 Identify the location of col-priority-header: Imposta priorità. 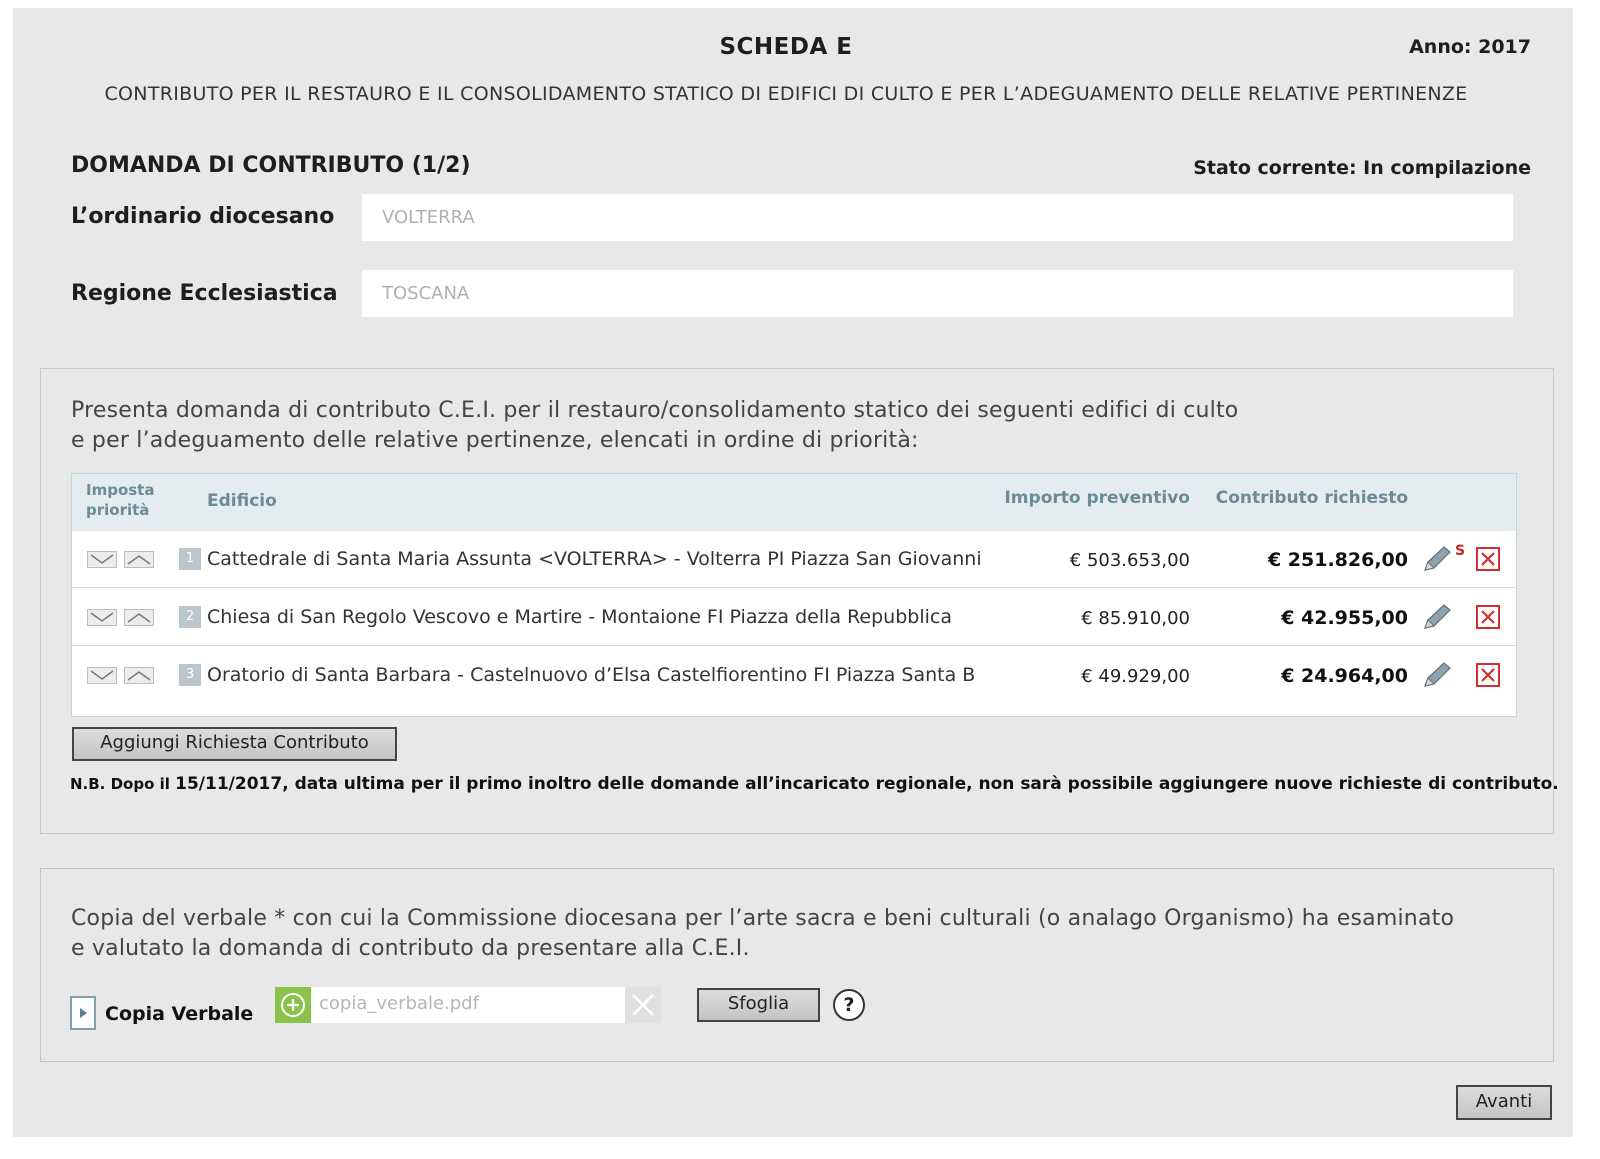
(120, 500).